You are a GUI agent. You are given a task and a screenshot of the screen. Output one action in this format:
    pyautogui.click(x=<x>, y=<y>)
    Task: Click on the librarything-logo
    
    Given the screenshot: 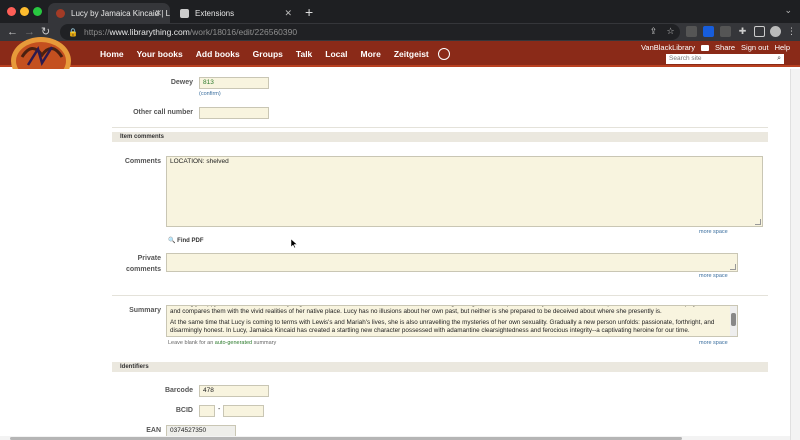 What is the action you would take?
    pyautogui.click(x=41, y=52)
    